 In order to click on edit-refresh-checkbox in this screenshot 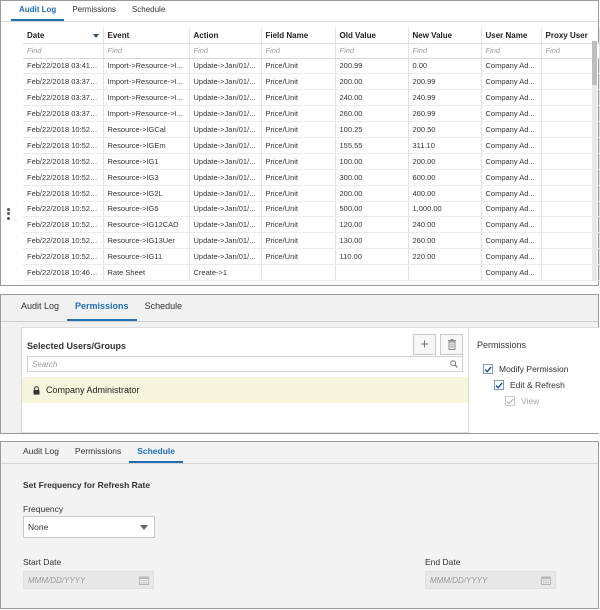, I will do `click(499, 385)`.